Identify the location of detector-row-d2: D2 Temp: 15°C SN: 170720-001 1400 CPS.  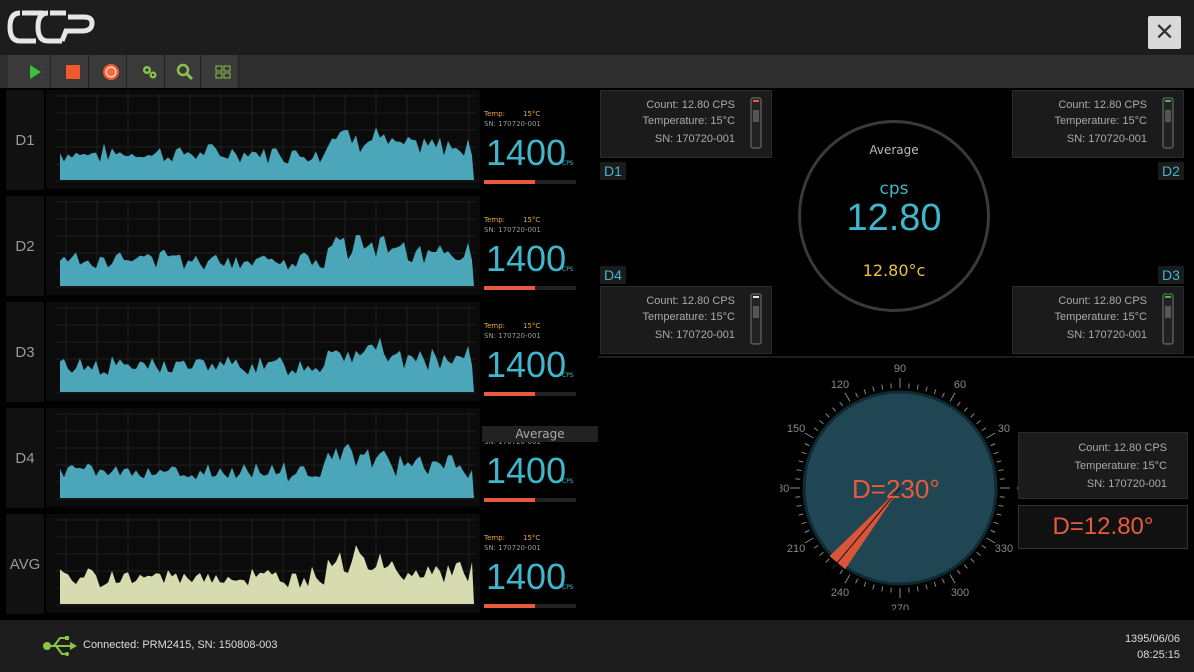
(299, 246).